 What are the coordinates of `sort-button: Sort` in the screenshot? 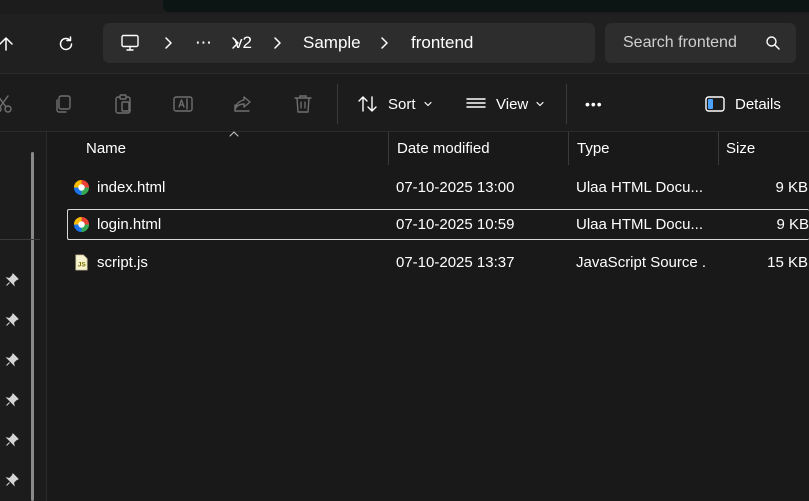 It's located at (395, 104).